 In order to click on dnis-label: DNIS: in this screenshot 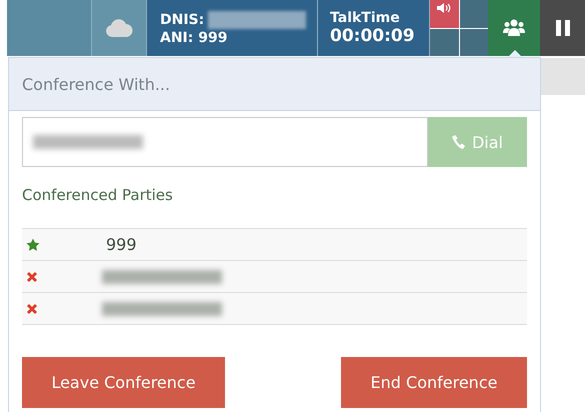, I will do `click(182, 20)`.